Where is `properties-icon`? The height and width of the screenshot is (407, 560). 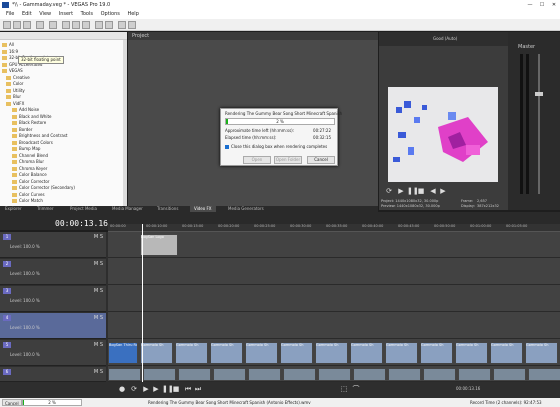
properties-icon is located at coordinates (40, 25).